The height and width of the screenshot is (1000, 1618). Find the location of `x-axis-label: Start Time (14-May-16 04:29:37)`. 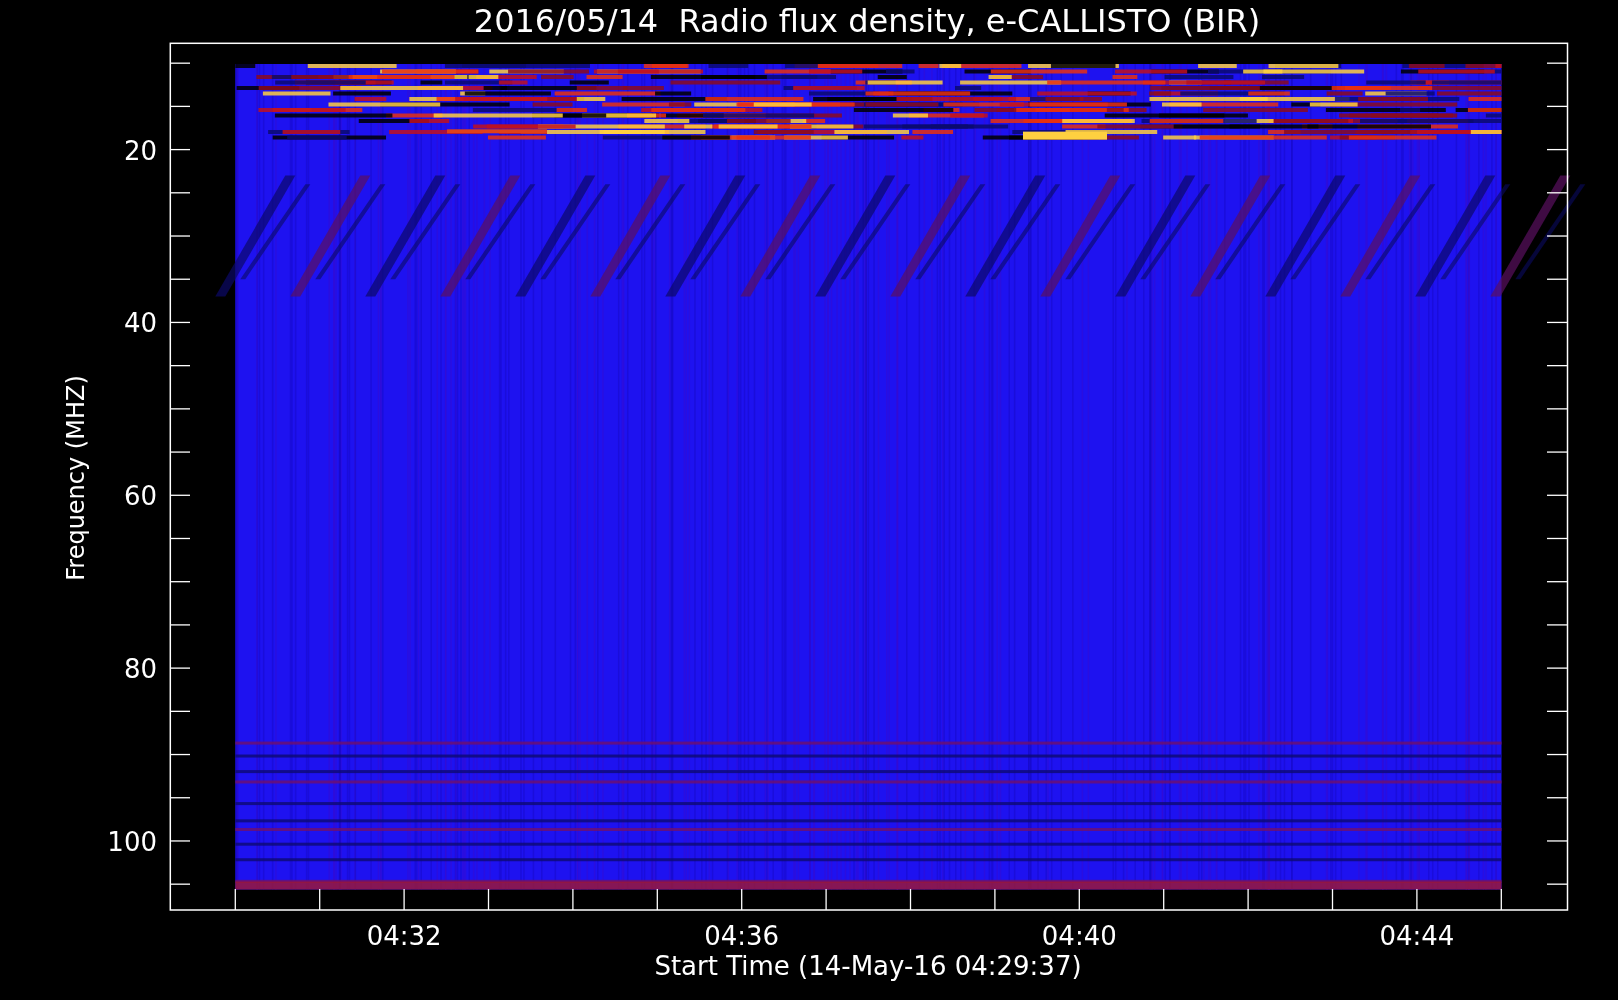

x-axis-label: Start Time (14-May-16 04:29:37) is located at coordinates (868, 966).